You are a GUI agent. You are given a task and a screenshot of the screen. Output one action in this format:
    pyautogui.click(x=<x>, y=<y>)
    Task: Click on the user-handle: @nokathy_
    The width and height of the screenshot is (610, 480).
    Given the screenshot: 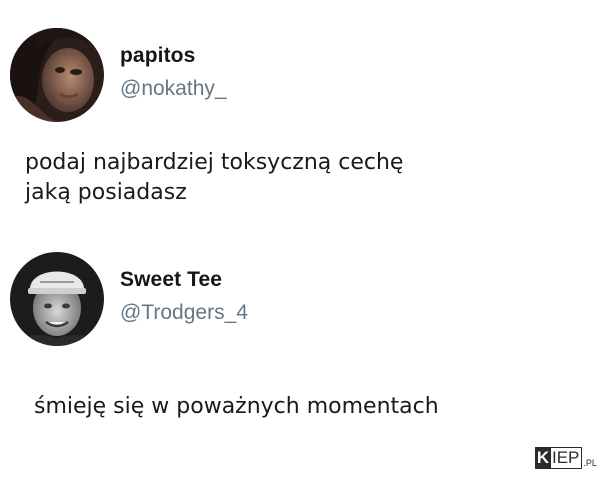 What is the action you would take?
    pyautogui.click(x=173, y=89)
    